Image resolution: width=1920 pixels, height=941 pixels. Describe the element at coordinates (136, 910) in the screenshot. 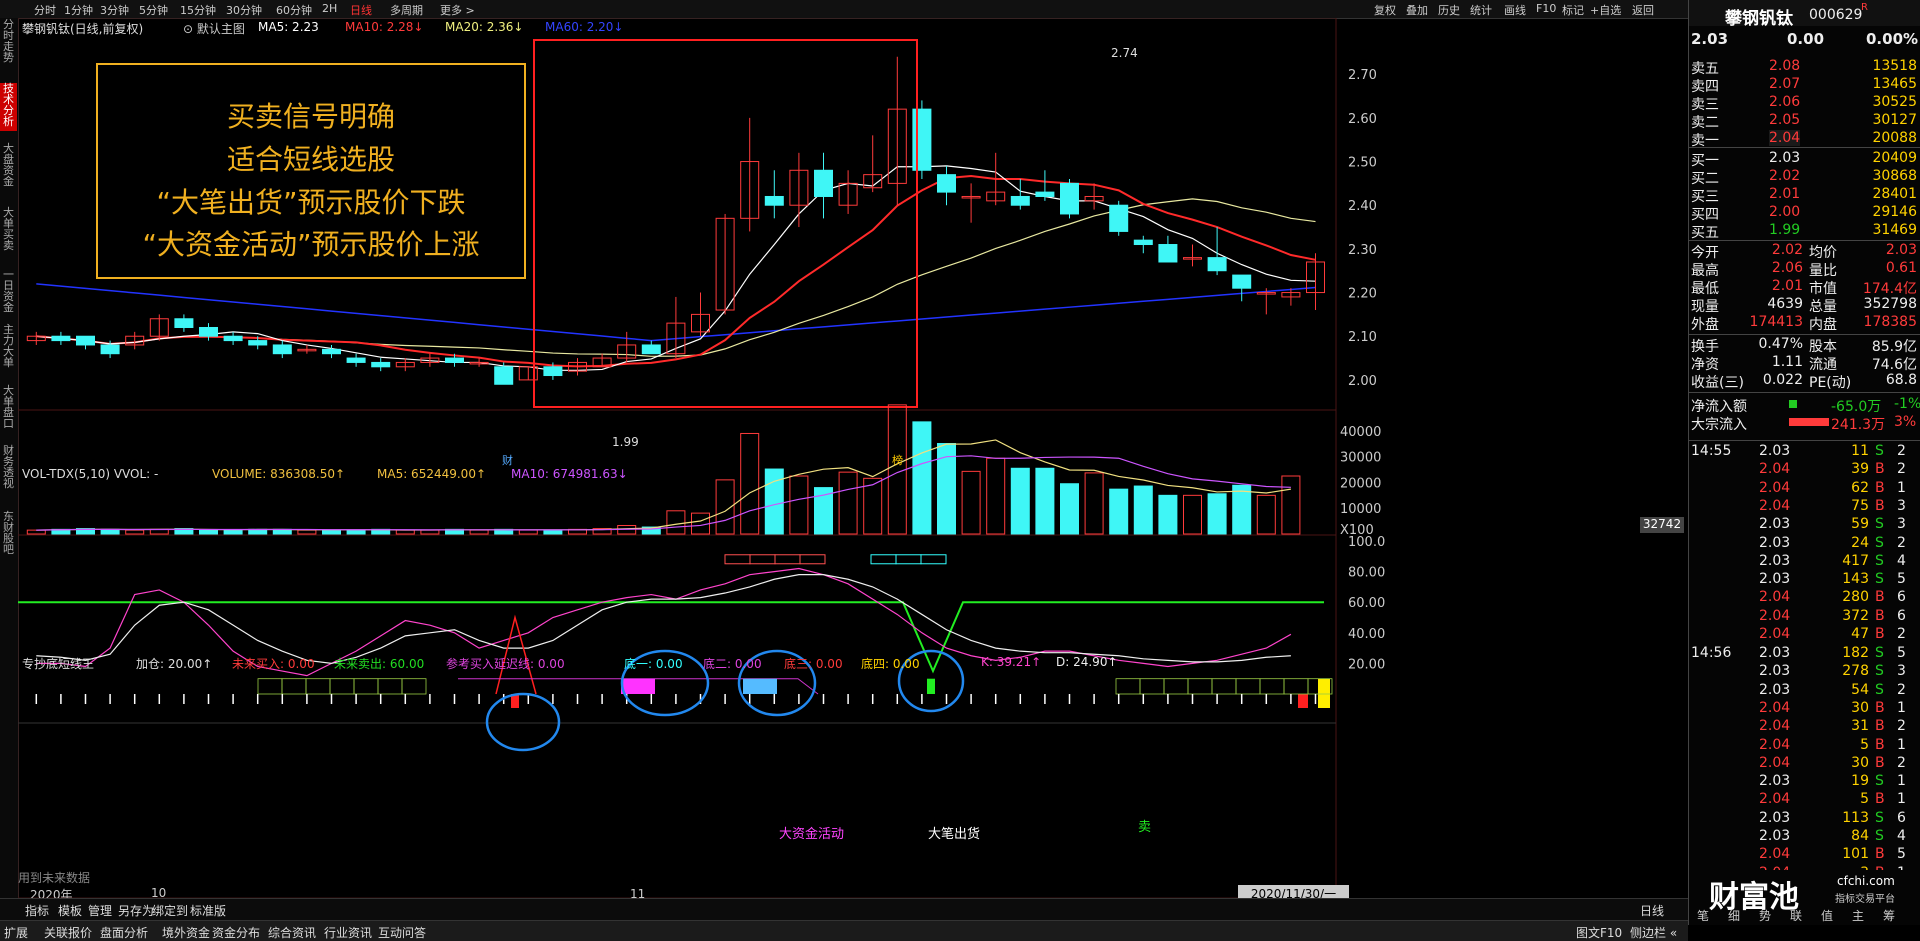

I see `bottom-tab1-3: 另存为` at that location.